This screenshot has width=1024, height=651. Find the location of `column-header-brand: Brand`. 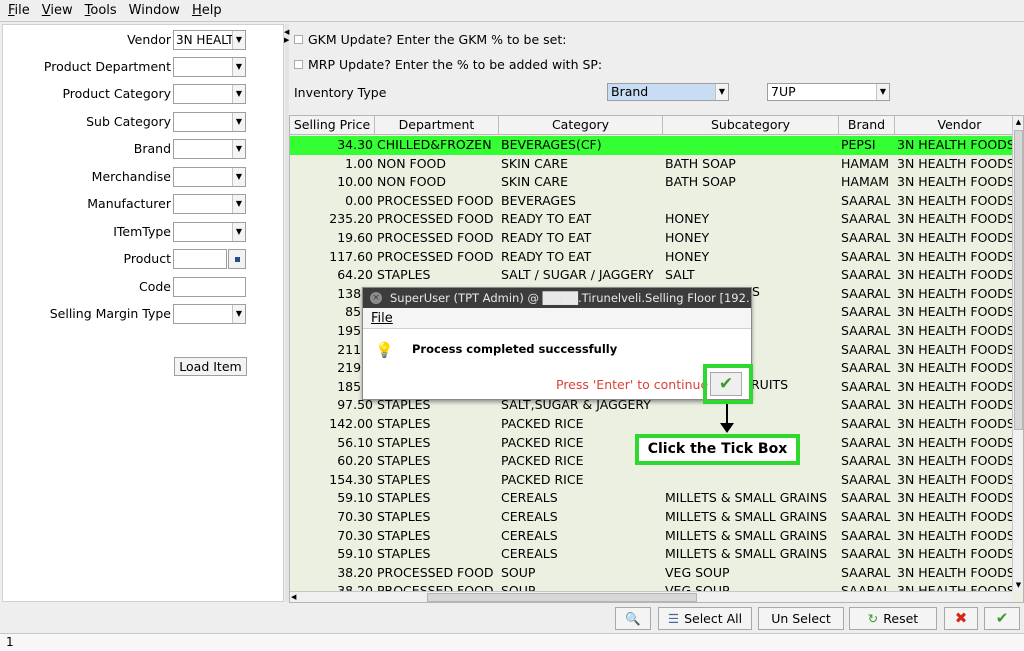

column-header-brand: Brand is located at coordinates (867, 125).